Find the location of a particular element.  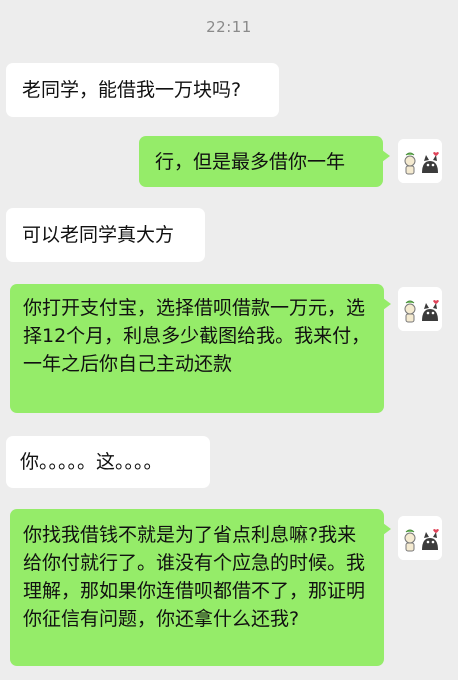

incoming-message-bubble: 老同学，能借我一万块吗? is located at coordinates (142, 90).